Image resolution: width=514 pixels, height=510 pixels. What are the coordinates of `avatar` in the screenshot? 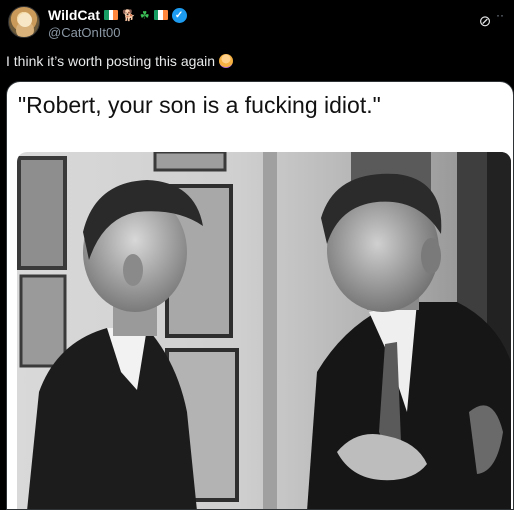 It's located at (24, 22).